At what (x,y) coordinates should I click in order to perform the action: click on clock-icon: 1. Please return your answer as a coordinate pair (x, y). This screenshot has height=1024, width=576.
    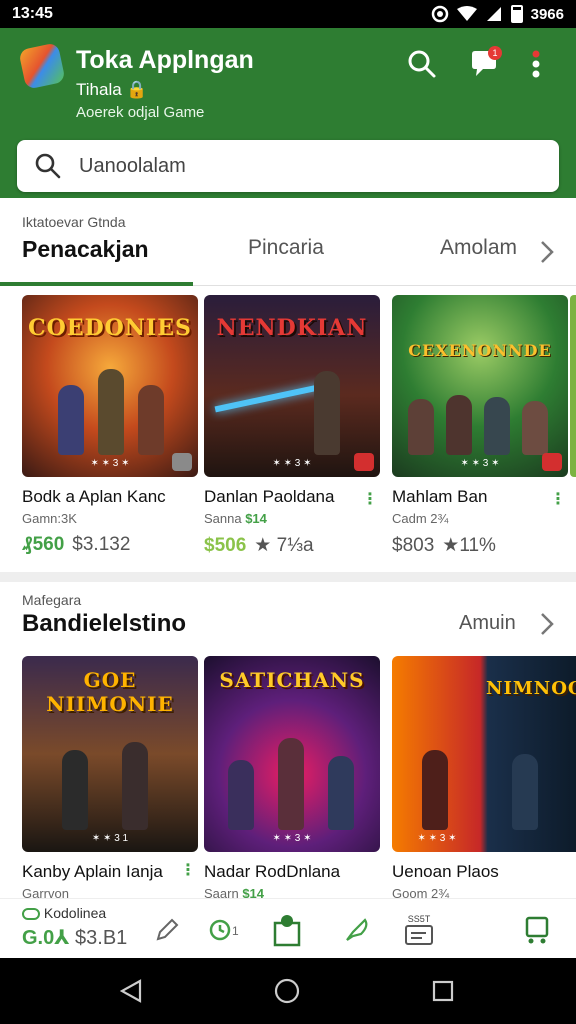
    Looking at the image, I should click on (224, 930).